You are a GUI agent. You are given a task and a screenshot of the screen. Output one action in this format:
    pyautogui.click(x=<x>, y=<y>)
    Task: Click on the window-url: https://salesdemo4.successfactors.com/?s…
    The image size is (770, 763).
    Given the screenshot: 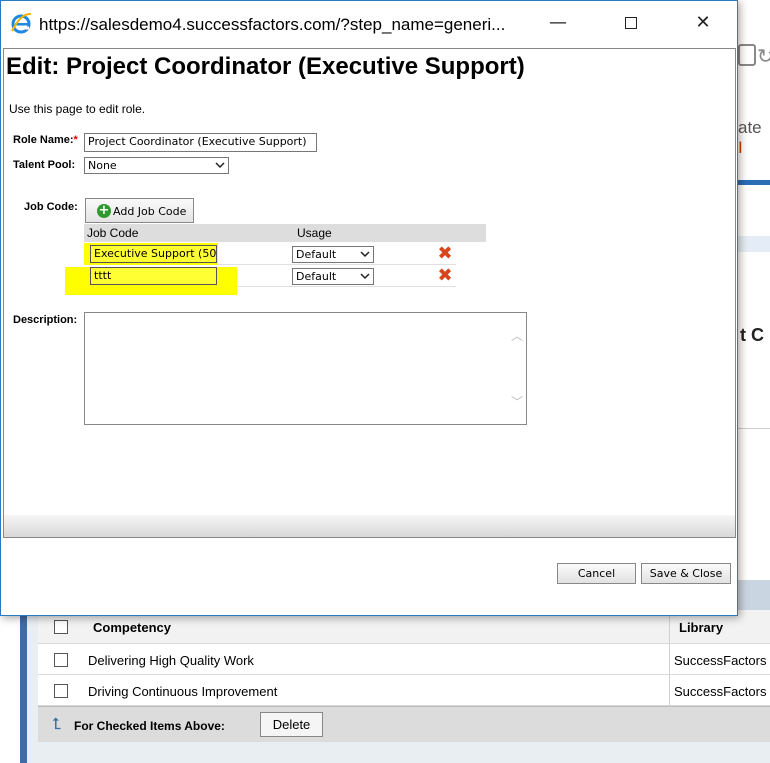 What is the action you would take?
    pyautogui.click(x=272, y=24)
    